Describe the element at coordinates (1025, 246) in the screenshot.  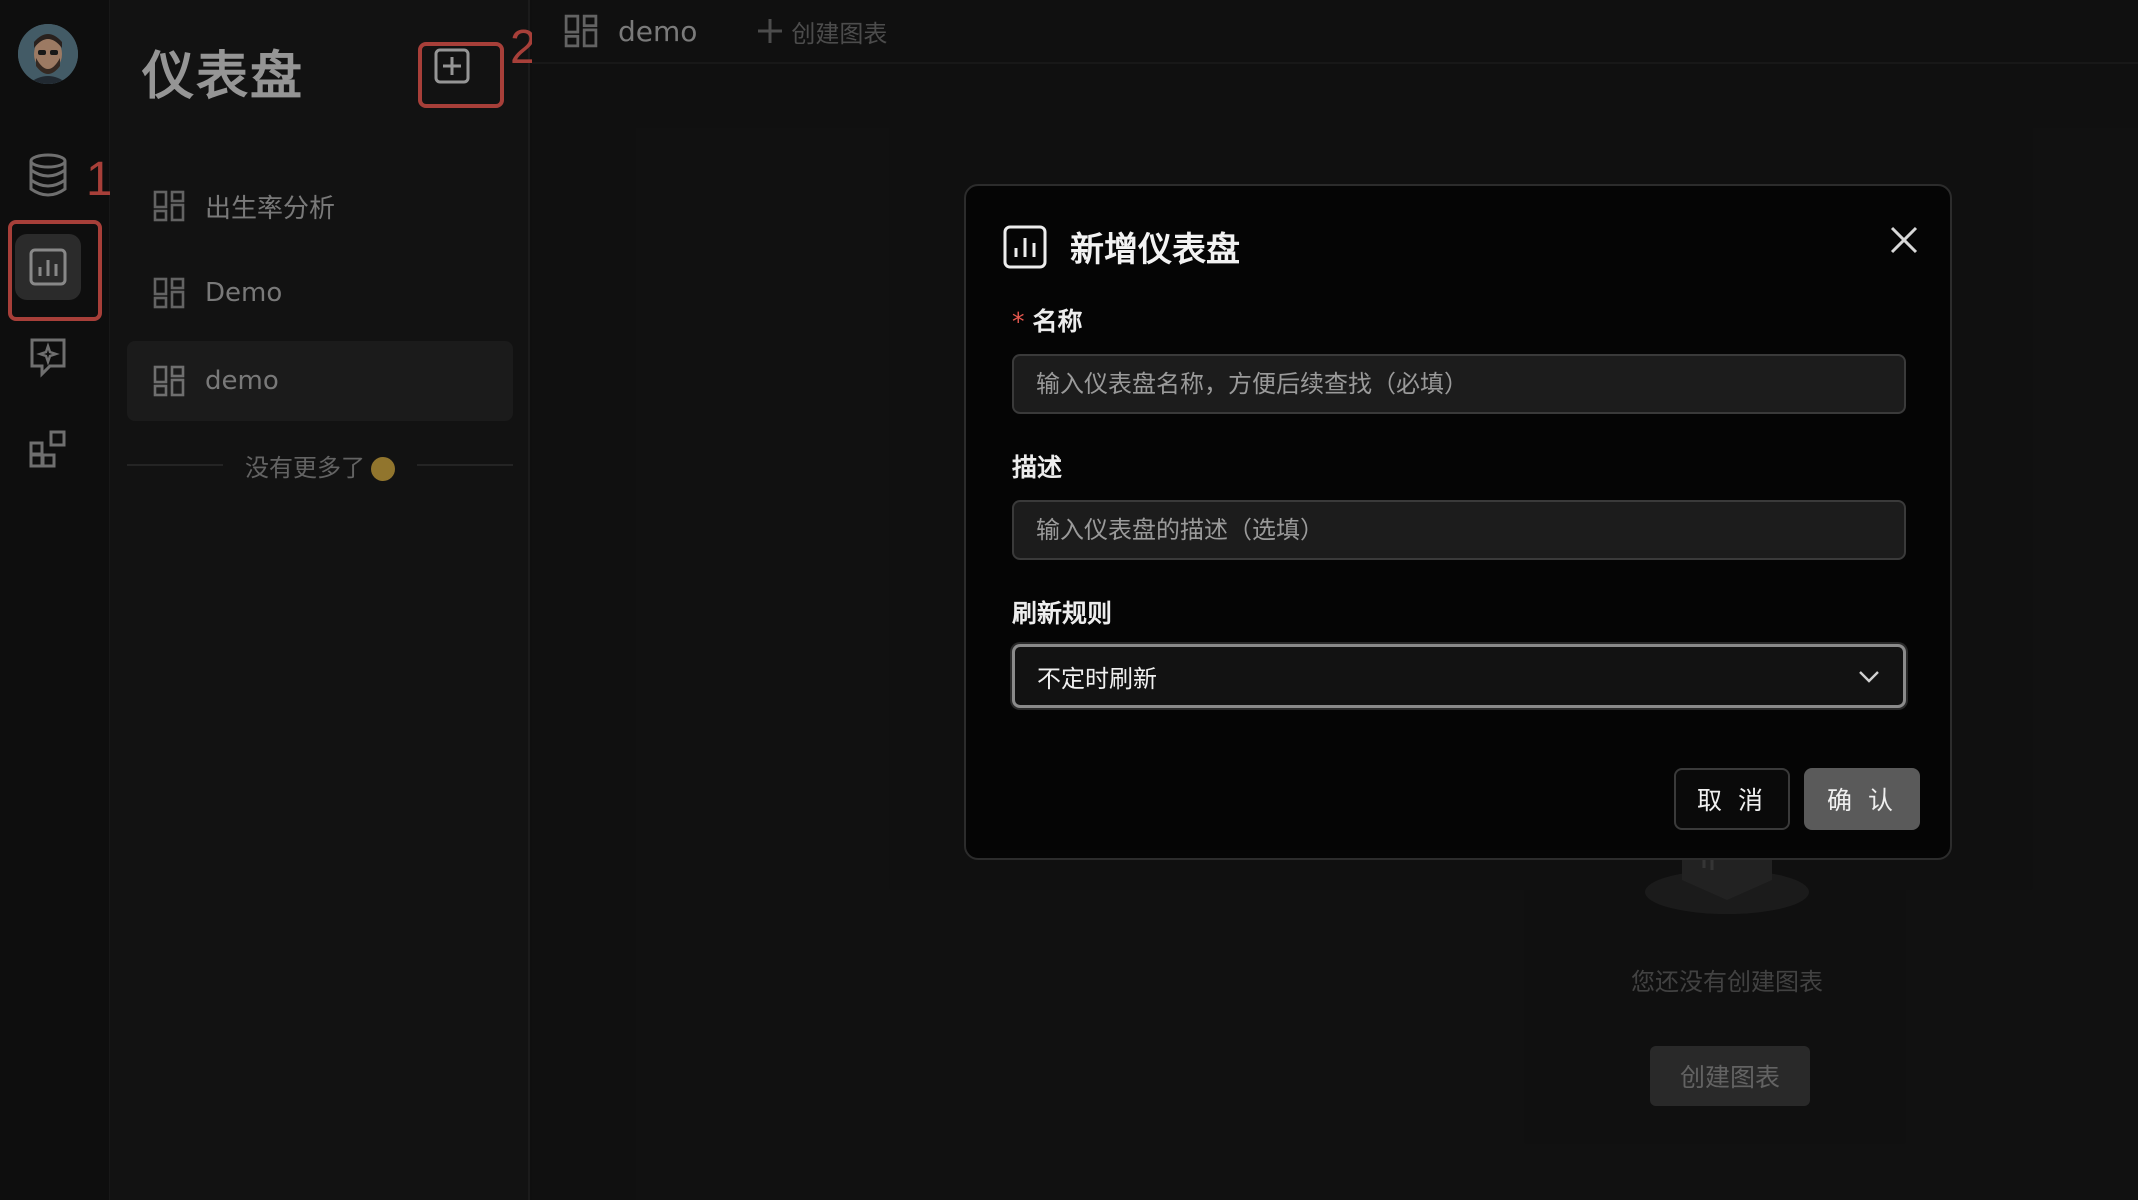
I see `chart-icon` at that location.